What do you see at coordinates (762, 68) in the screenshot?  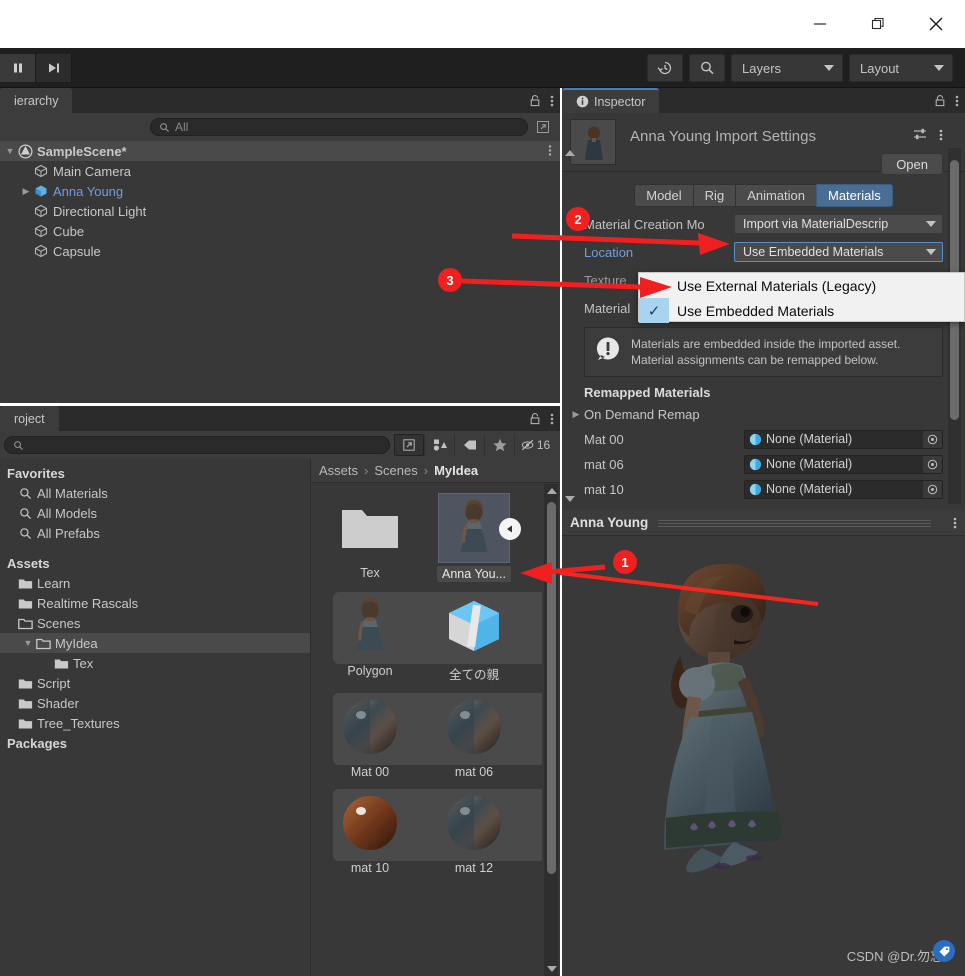 I see `layers-label: Layers` at bounding box center [762, 68].